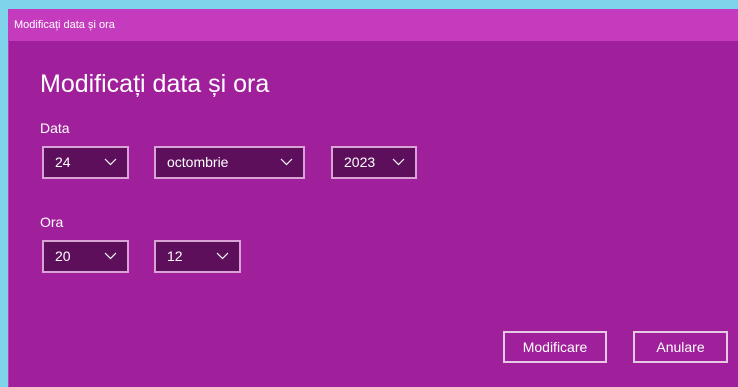  Describe the element at coordinates (229, 162) in the screenshot. I see `month-select: octombrie` at that location.